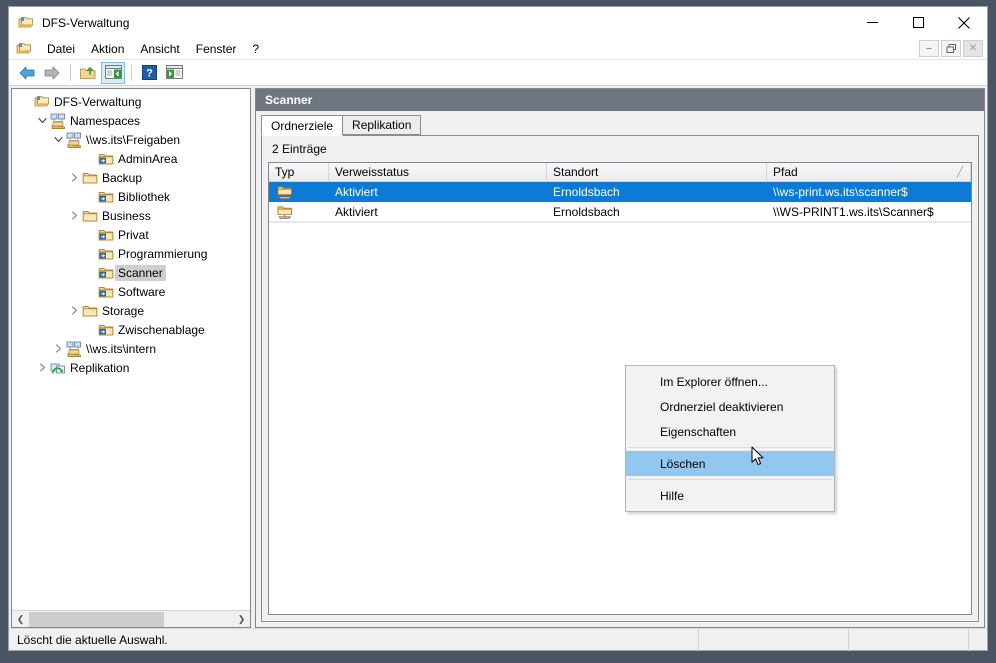 This screenshot has width=996, height=663. What do you see at coordinates (159, 49) in the screenshot?
I see `menu-ansicht: Ansicht` at bounding box center [159, 49].